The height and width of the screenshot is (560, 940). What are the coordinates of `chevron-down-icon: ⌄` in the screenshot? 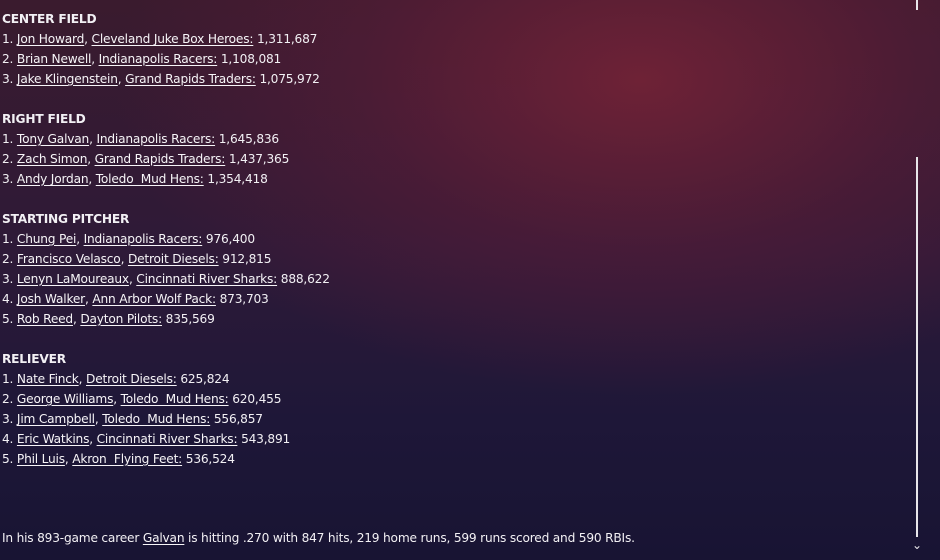 It's located at (917, 545).